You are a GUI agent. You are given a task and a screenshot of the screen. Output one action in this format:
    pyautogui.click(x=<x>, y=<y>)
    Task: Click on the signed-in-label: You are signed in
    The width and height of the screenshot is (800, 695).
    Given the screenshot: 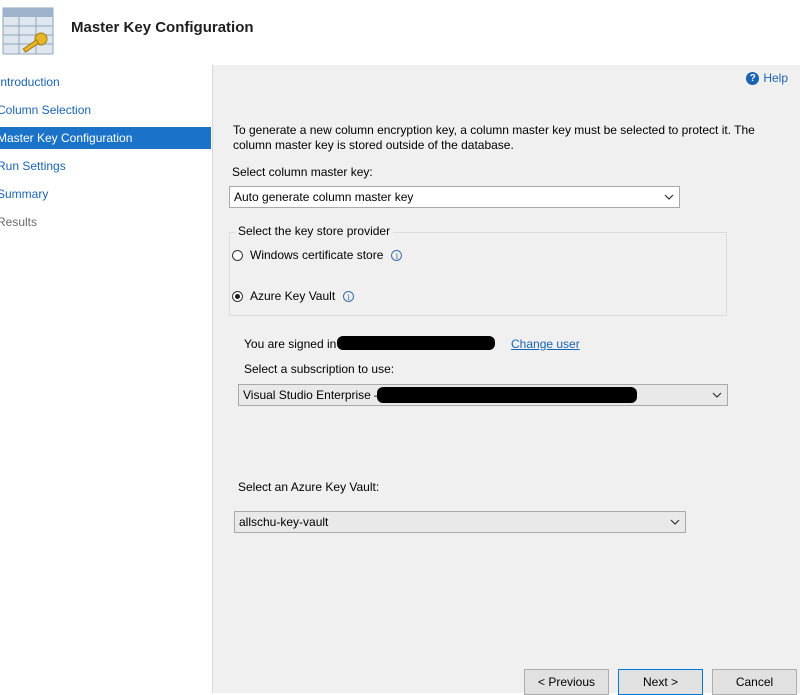 What is the action you would take?
    pyautogui.click(x=290, y=344)
    